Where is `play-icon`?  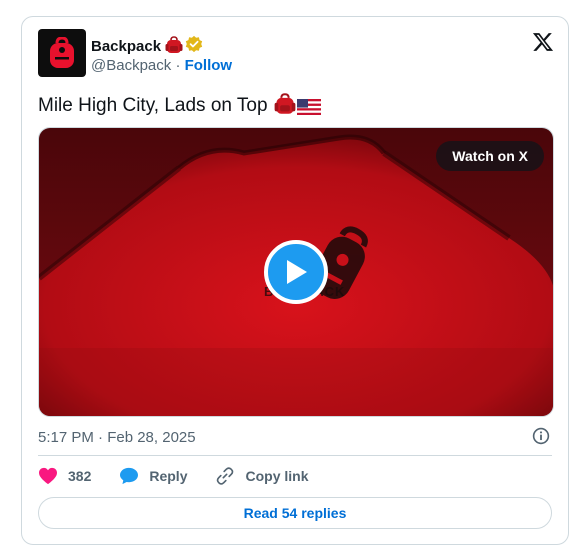 play-icon is located at coordinates (297, 272).